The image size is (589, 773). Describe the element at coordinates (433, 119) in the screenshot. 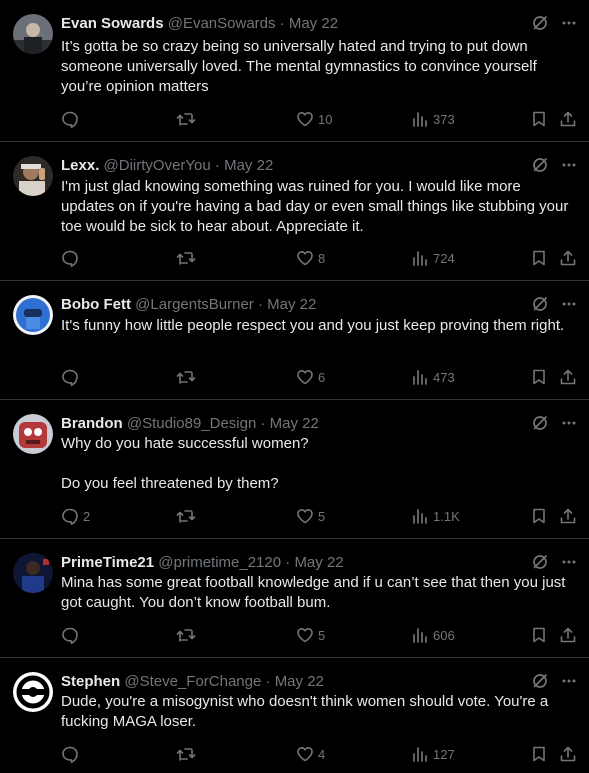

I see `views-button: 373` at that location.